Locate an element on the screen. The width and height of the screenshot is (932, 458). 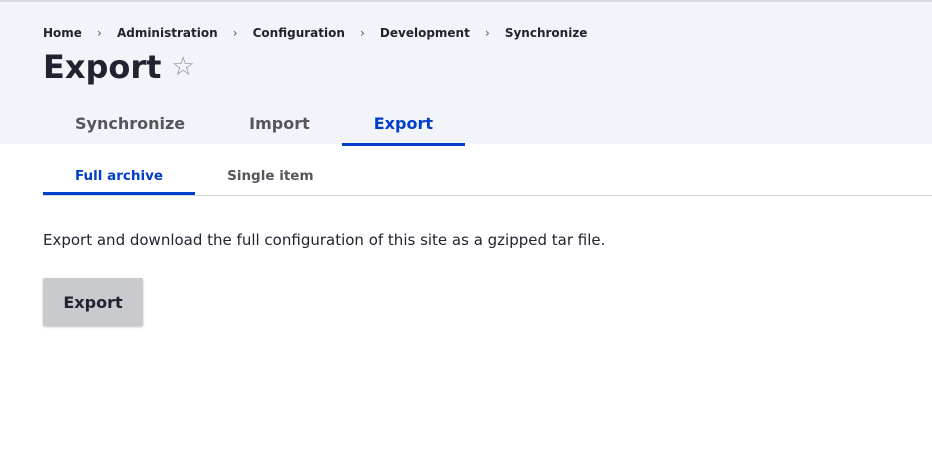
star-outline-icon: ☆ is located at coordinates (182, 67).